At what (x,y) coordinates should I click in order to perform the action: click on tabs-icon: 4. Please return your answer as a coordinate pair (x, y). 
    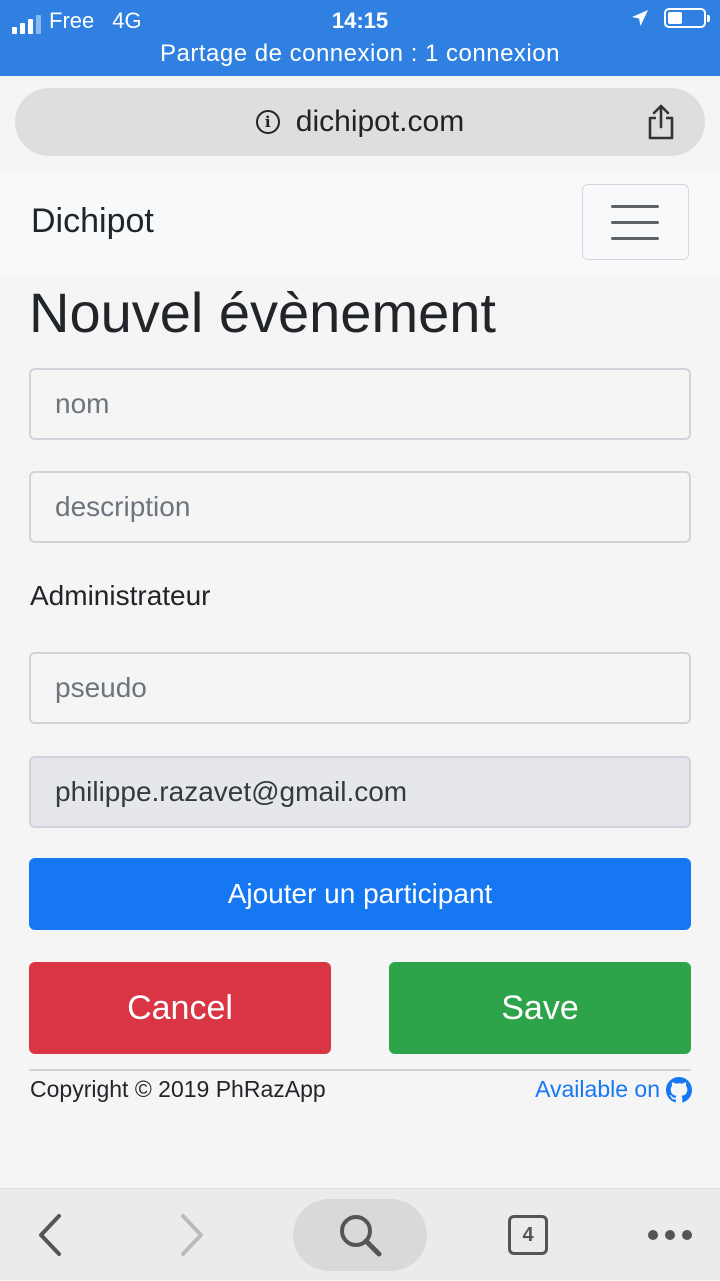
    Looking at the image, I should click on (528, 1235).